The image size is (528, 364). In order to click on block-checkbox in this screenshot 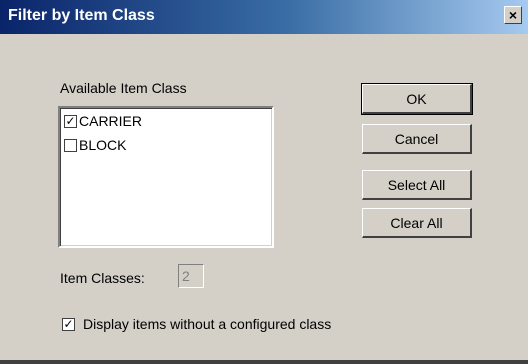, I will do `click(70, 145)`.